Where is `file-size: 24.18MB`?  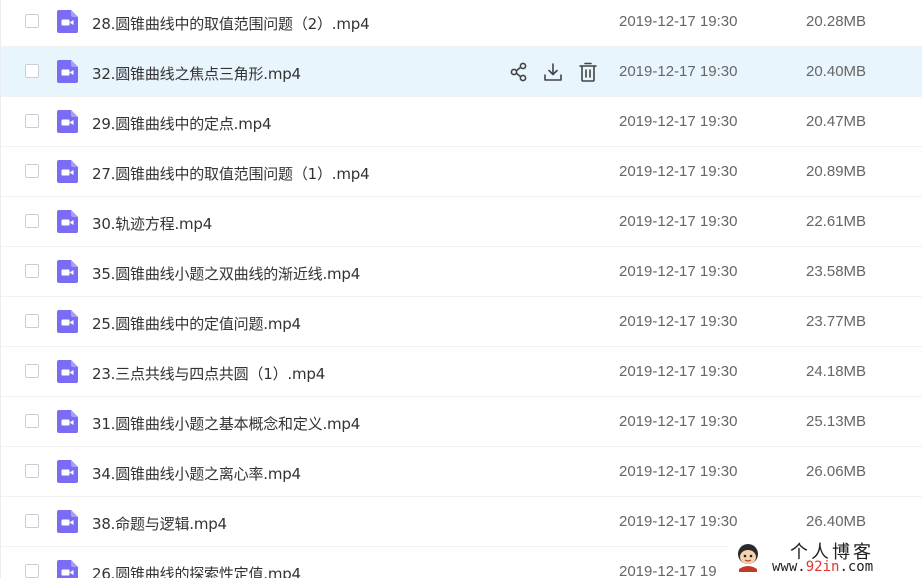
file-size: 24.18MB is located at coordinates (836, 371).